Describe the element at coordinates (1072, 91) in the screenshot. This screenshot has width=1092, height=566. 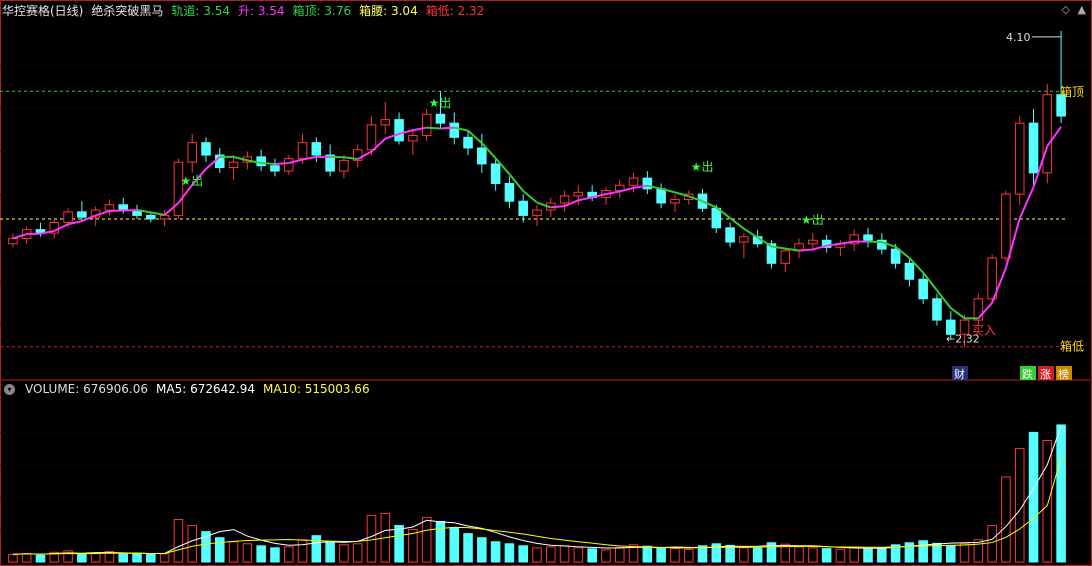
I see `box-top-label: 箱顶` at that location.